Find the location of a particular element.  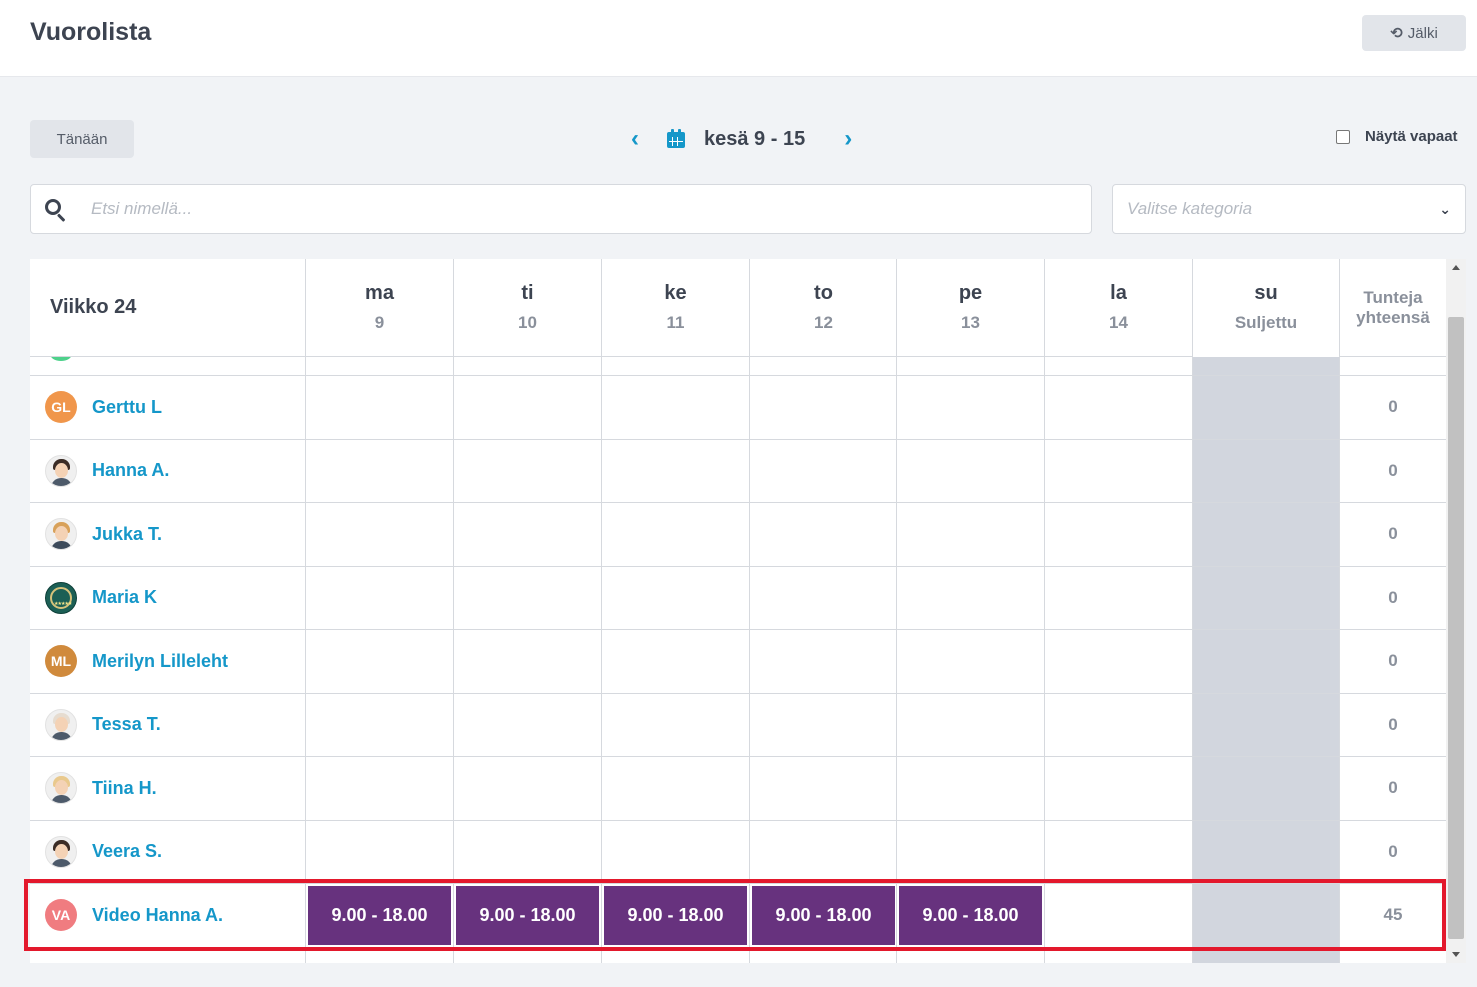

calendar-icon is located at coordinates (676, 139).